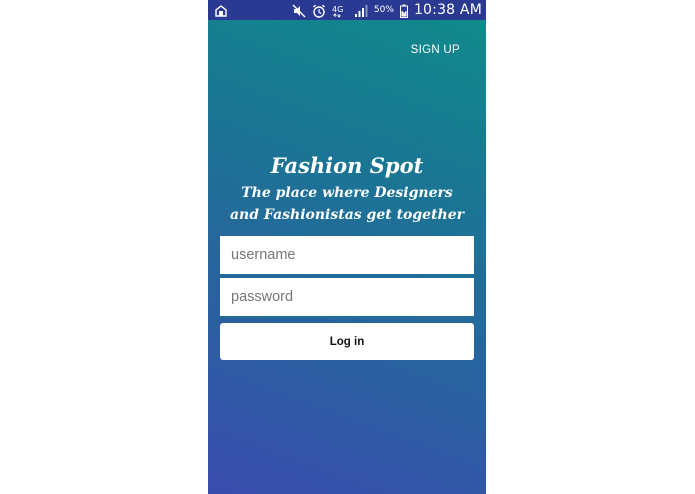  What do you see at coordinates (361, 10) in the screenshot?
I see `signal-icon` at bounding box center [361, 10].